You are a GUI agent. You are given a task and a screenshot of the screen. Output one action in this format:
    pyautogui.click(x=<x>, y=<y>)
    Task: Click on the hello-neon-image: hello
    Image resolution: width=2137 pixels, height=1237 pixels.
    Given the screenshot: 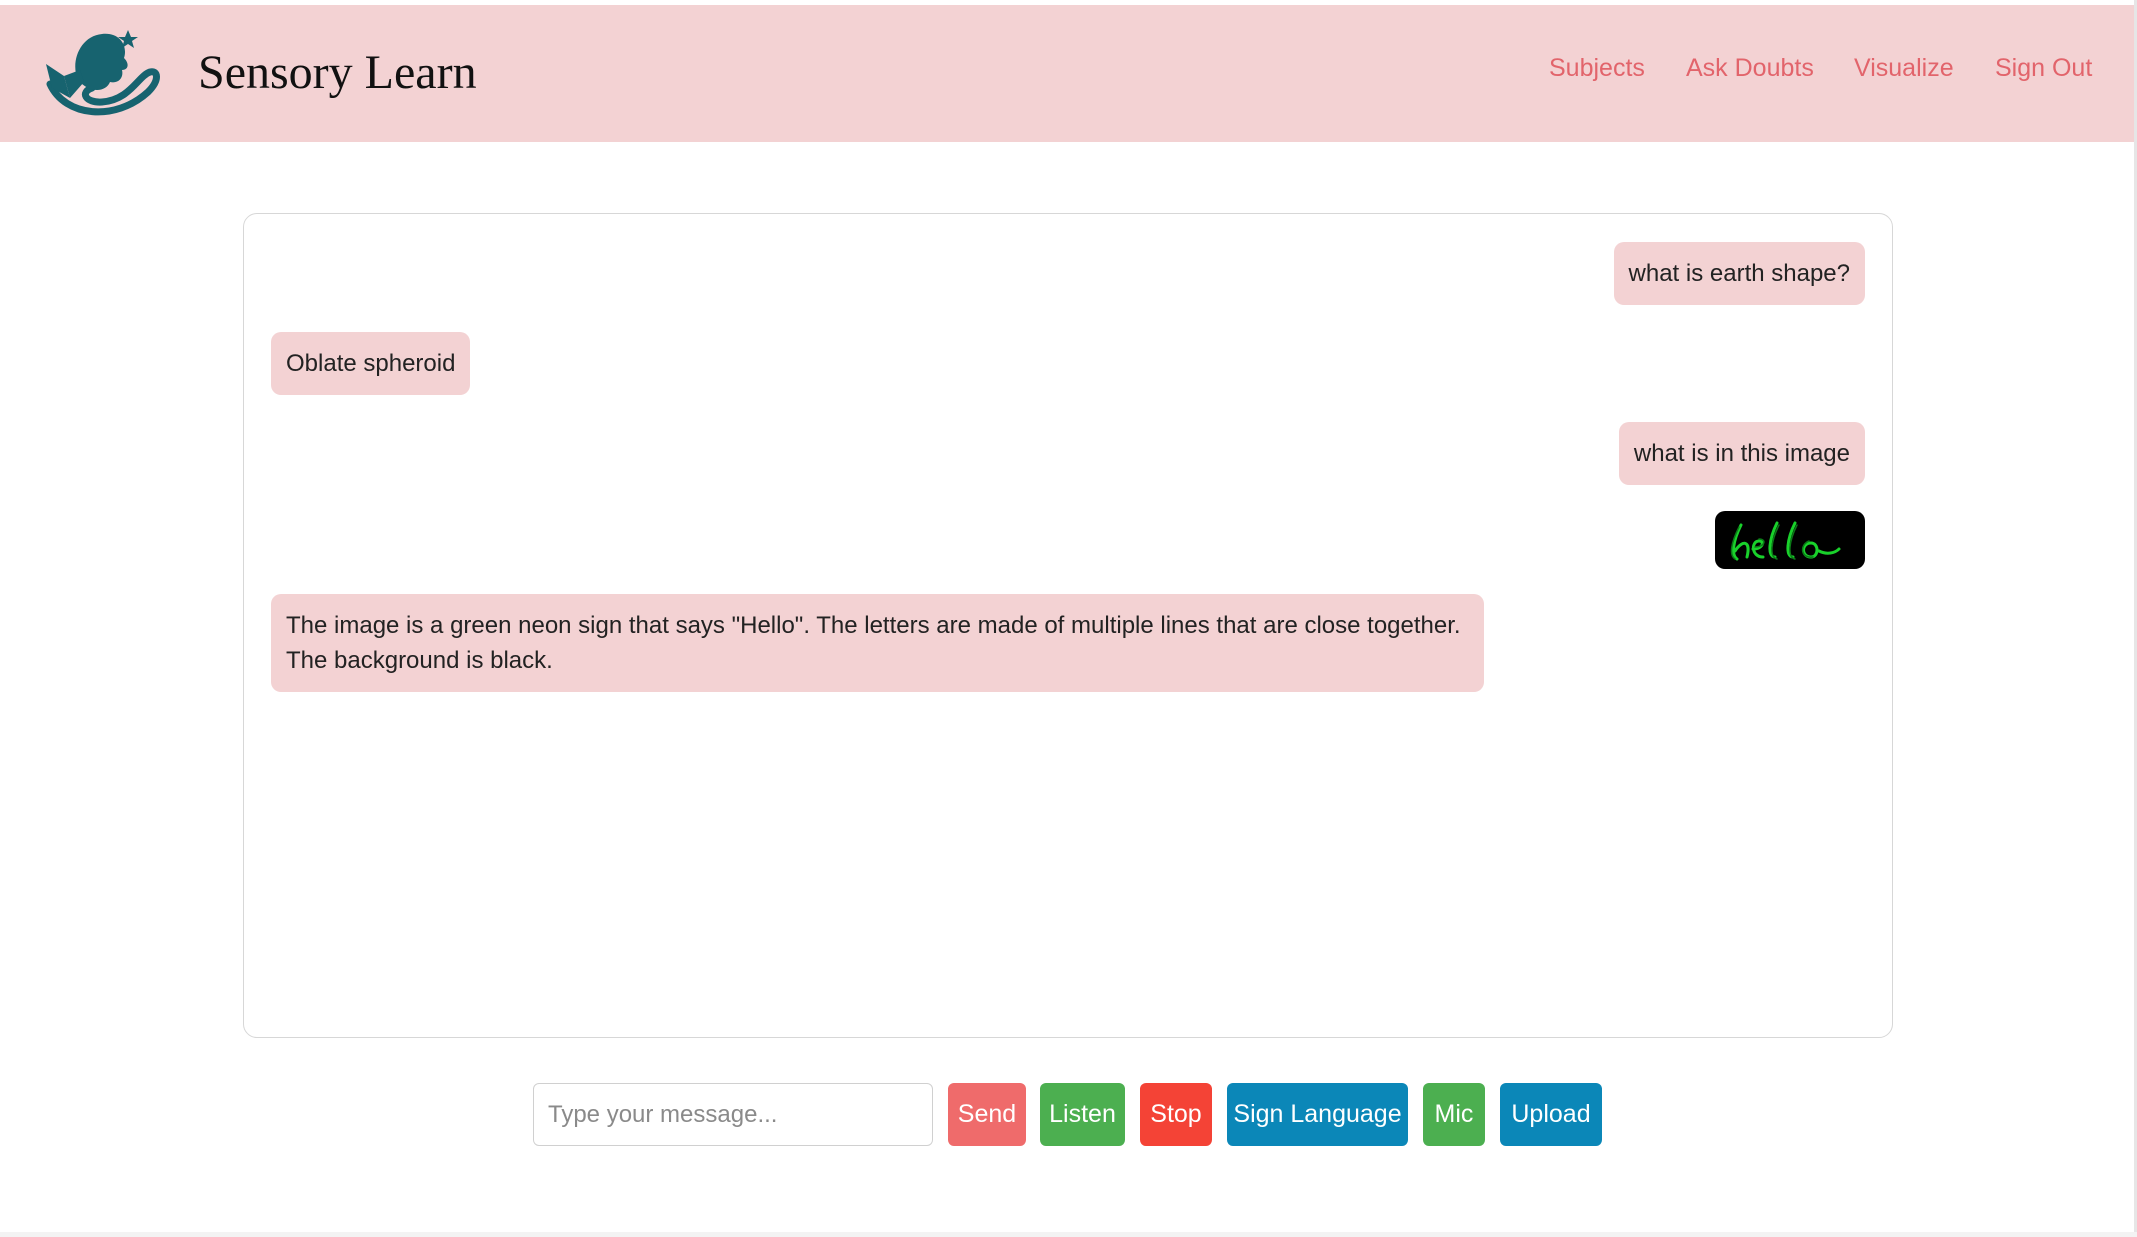 What is the action you would take?
    pyautogui.click(x=1785, y=544)
    